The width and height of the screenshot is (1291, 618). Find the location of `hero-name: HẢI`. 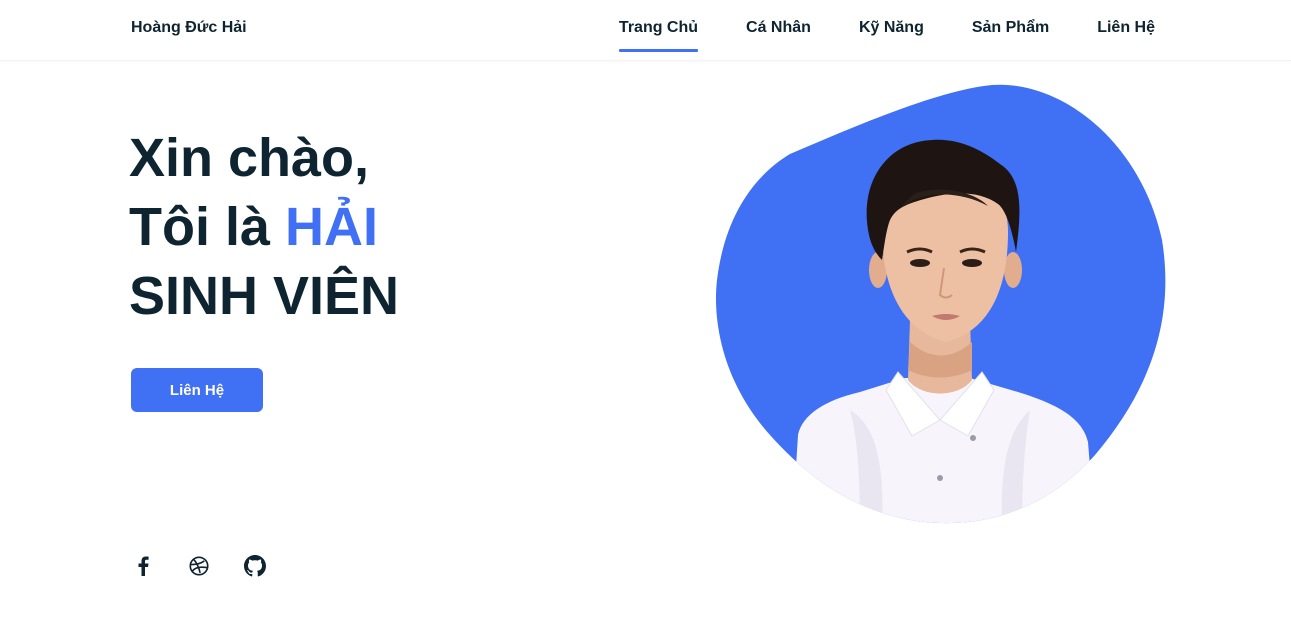

hero-name: HẢI is located at coordinates (332, 227).